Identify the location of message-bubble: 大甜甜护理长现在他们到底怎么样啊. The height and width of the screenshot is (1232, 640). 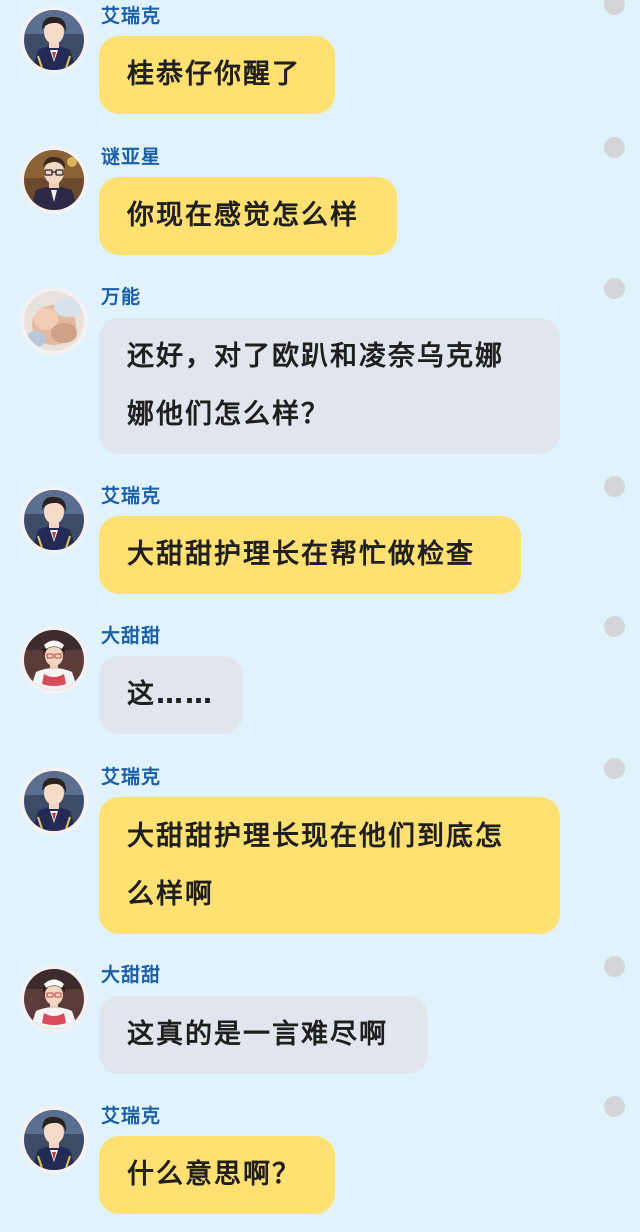
(329, 865).